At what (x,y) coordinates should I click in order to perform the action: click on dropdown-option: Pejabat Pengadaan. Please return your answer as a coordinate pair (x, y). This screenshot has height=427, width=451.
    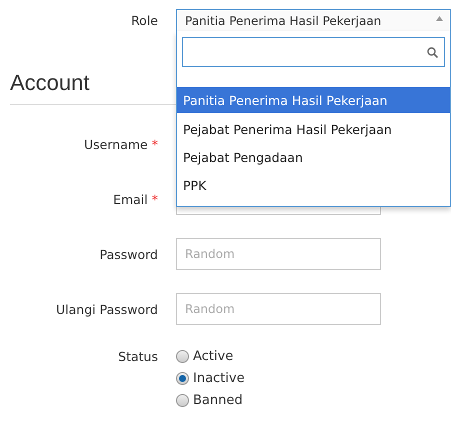
    Looking at the image, I should click on (313, 157).